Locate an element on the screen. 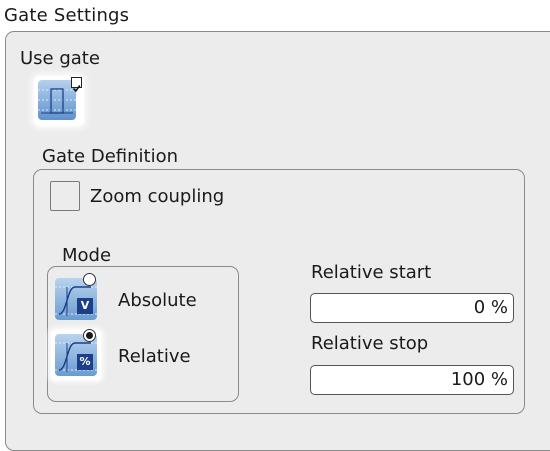  relative-stop-input: 100 % is located at coordinates (412, 380).